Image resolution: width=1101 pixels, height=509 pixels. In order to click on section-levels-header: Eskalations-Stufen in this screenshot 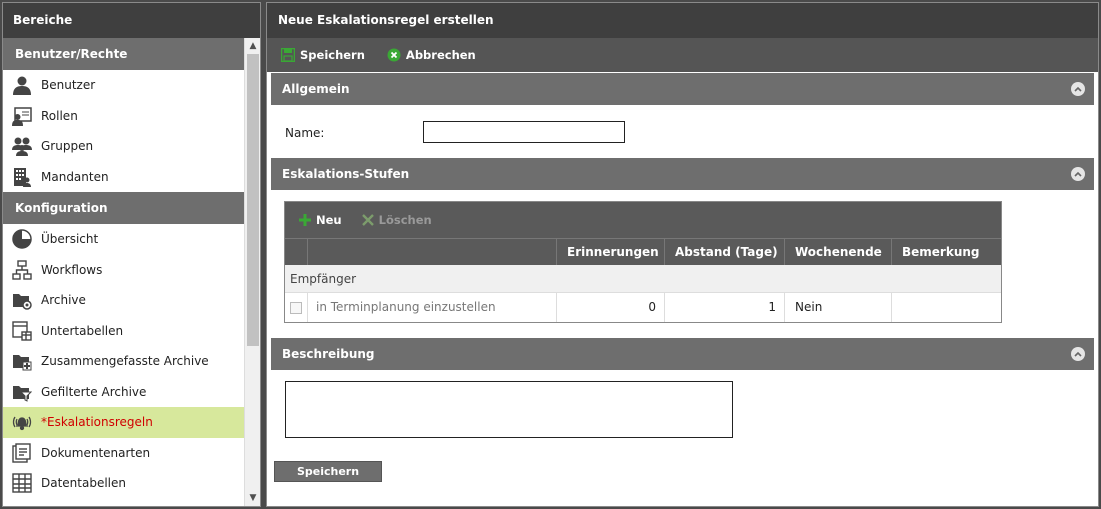, I will do `click(682, 174)`.